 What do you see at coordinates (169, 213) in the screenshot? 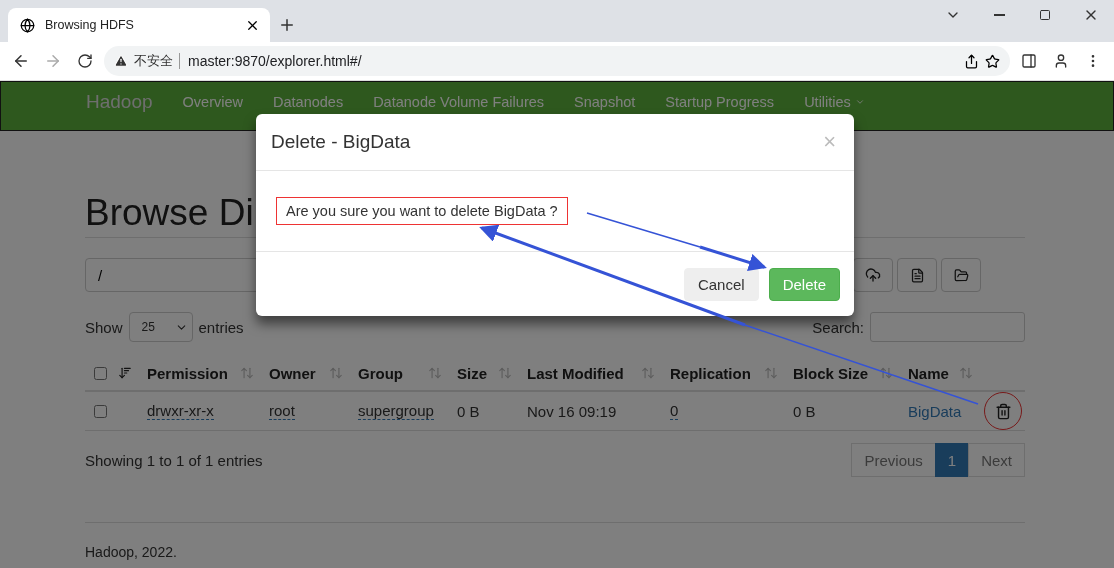
I see `page-heading: Browse Di` at bounding box center [169, 213].